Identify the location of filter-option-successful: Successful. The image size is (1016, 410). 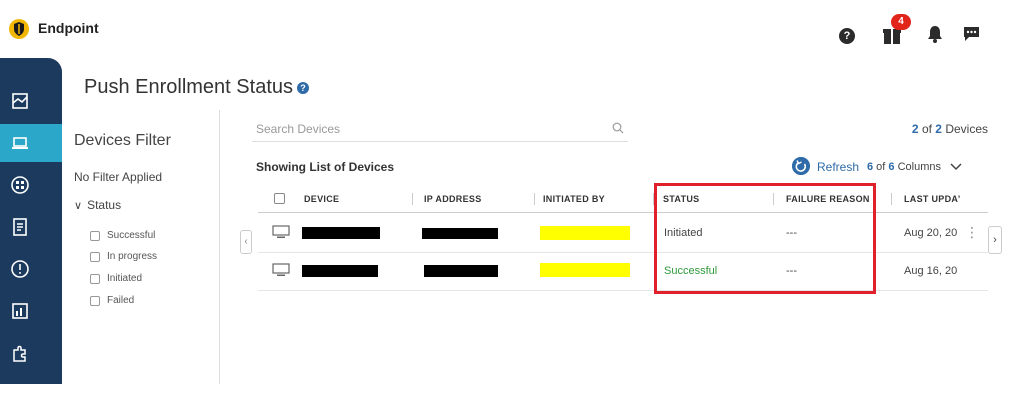
(122, 235).